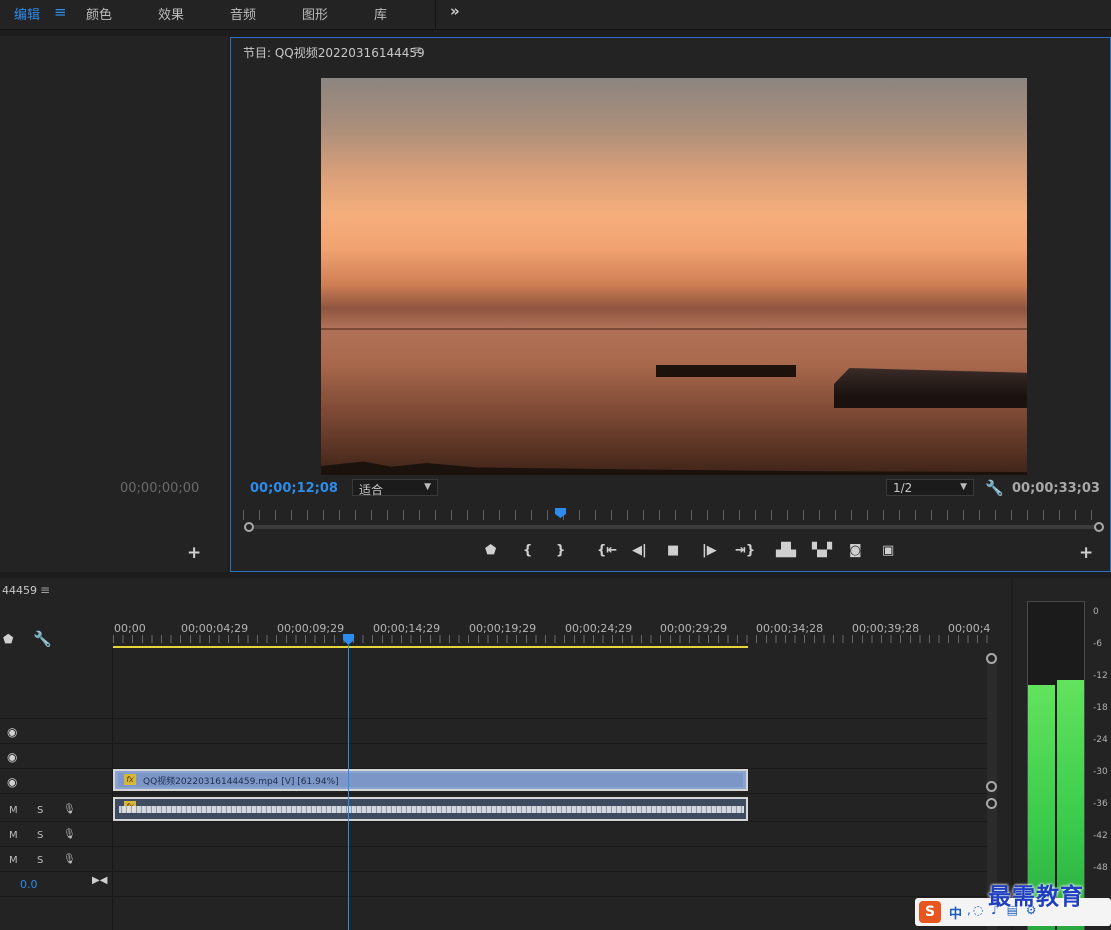  What do you see at coordinates (607, 550) in the screenshot?
I see `go-to-in-icon: {⇤` at bounding box center [607, 550].